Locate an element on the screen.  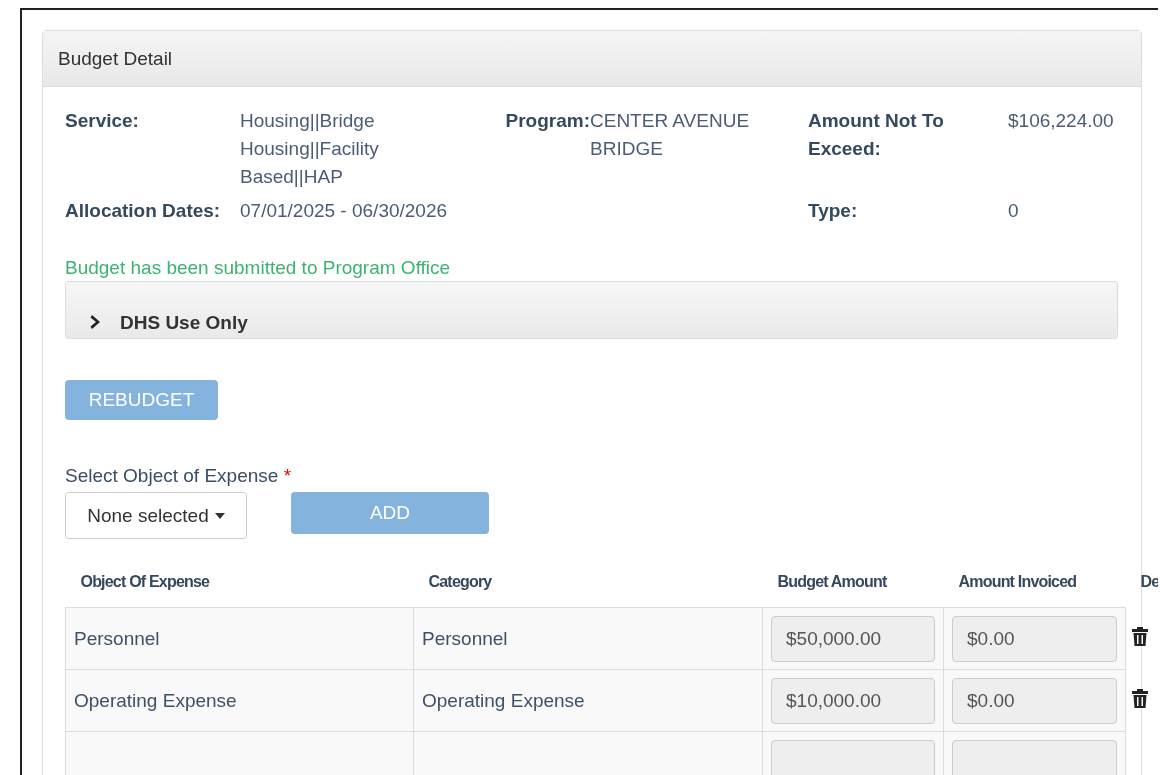
column-header: Category is located at coordinates (588, 590).